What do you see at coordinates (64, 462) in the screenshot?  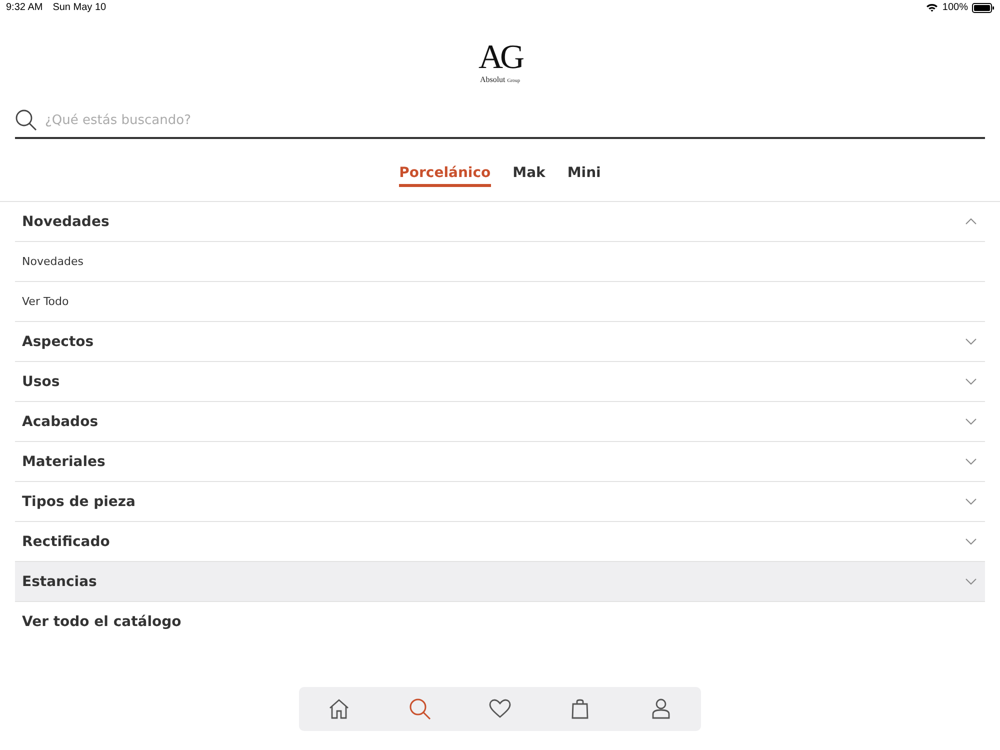 I see `section-title: Materiales` at bounding box center [64, 462].